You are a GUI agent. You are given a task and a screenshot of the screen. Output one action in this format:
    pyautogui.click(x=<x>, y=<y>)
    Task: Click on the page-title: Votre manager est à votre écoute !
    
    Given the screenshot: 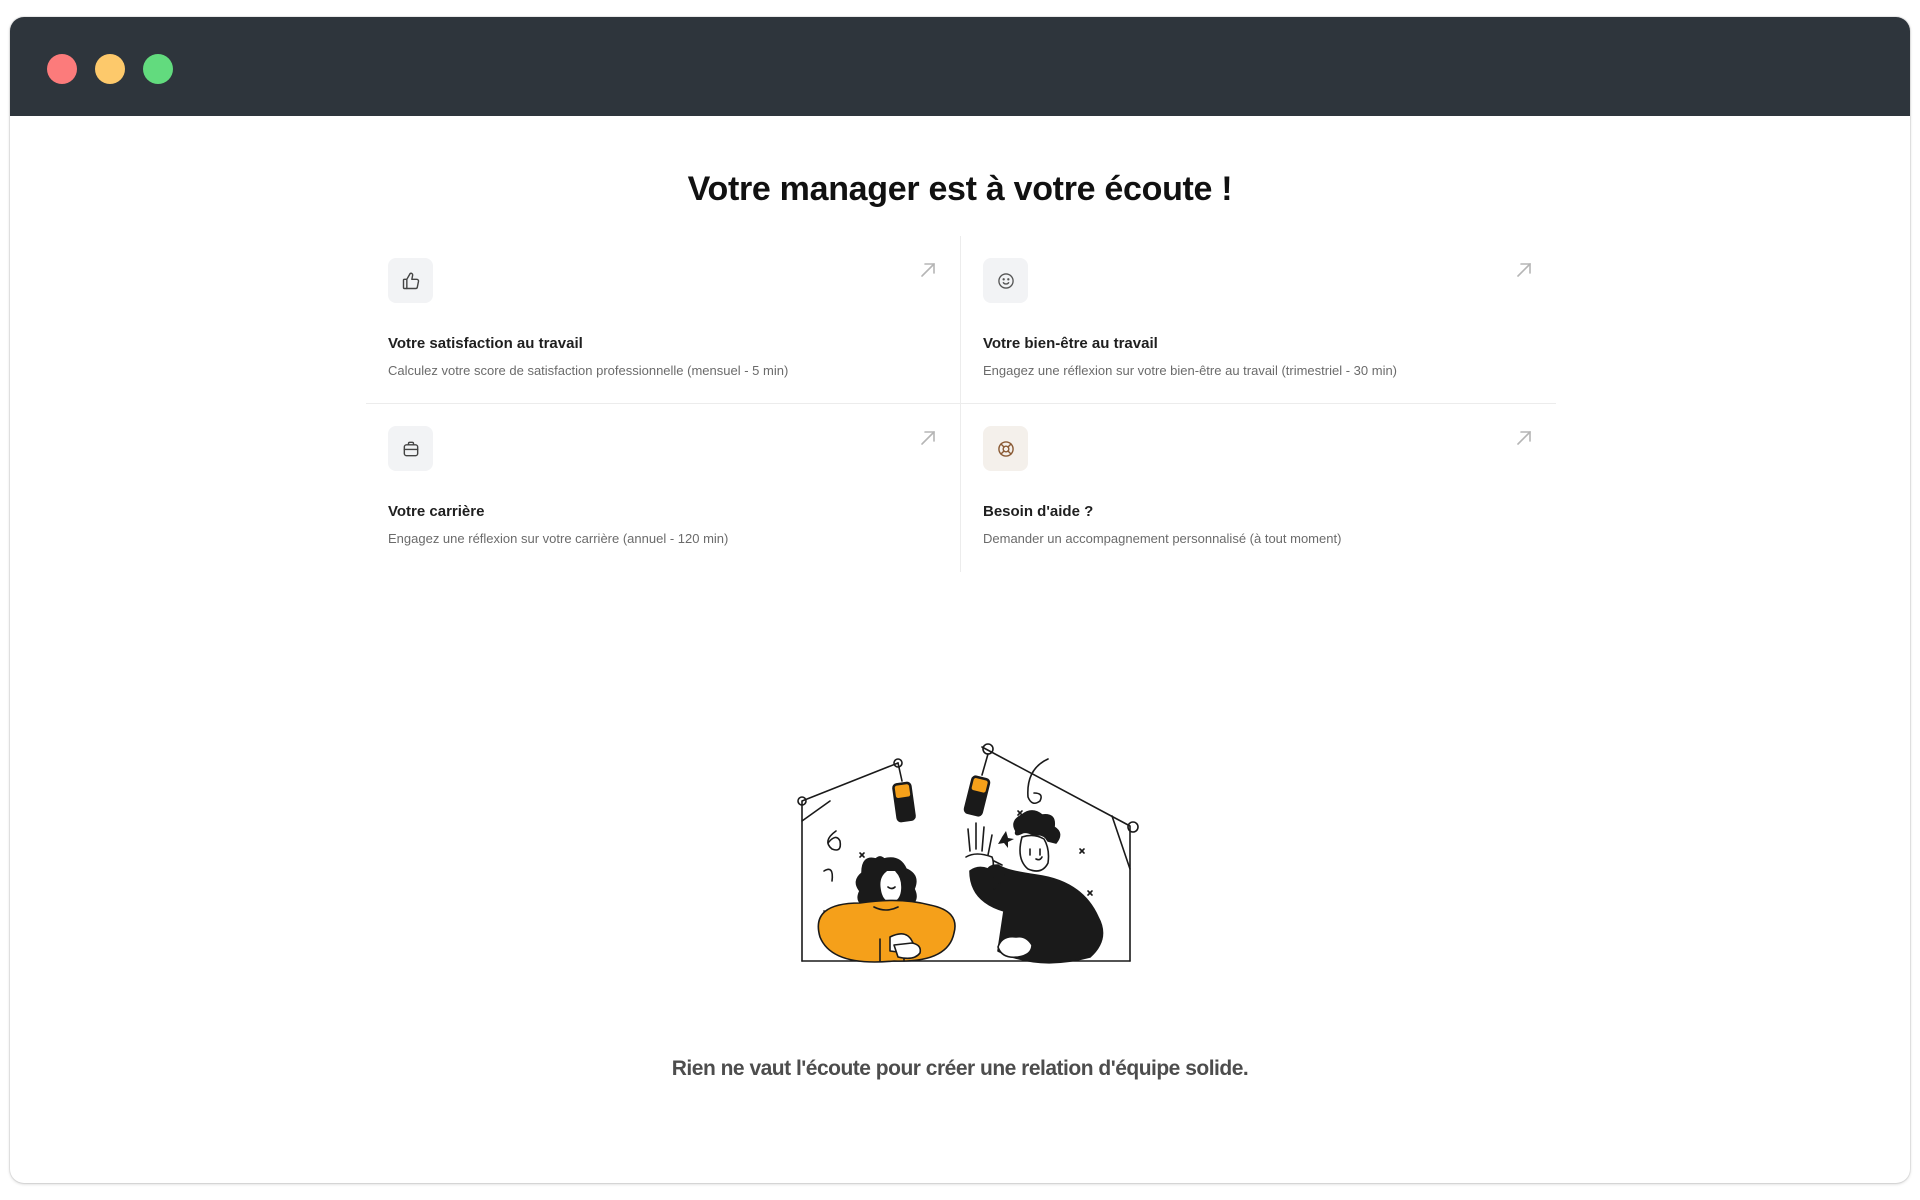 What is the action you would take?
    pyautogui.click(x=960, y=189)
    